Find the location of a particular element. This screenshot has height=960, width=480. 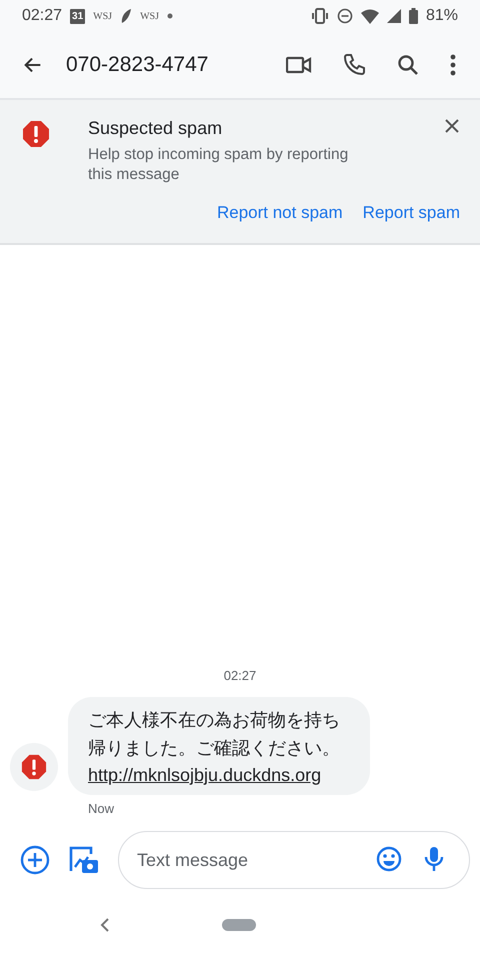

gallery-camera-icon is located at coordinates (84, 860).